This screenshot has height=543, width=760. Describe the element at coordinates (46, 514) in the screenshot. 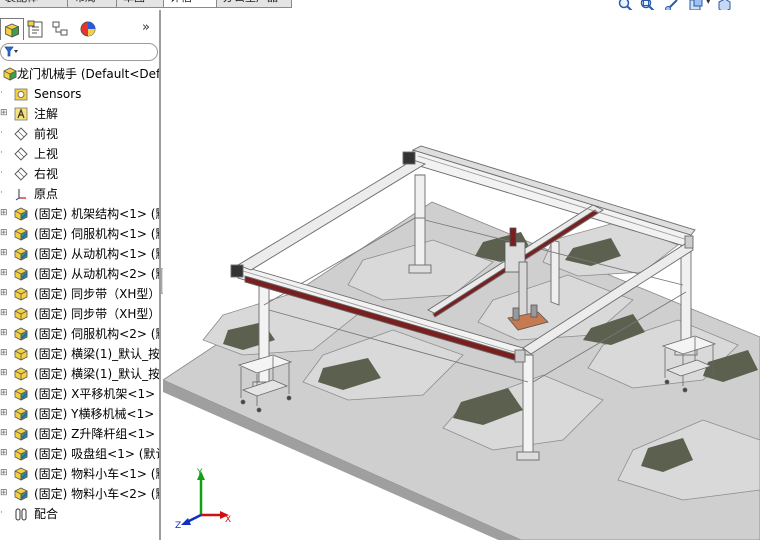

I see `tree-item-label: 配合` at that location.